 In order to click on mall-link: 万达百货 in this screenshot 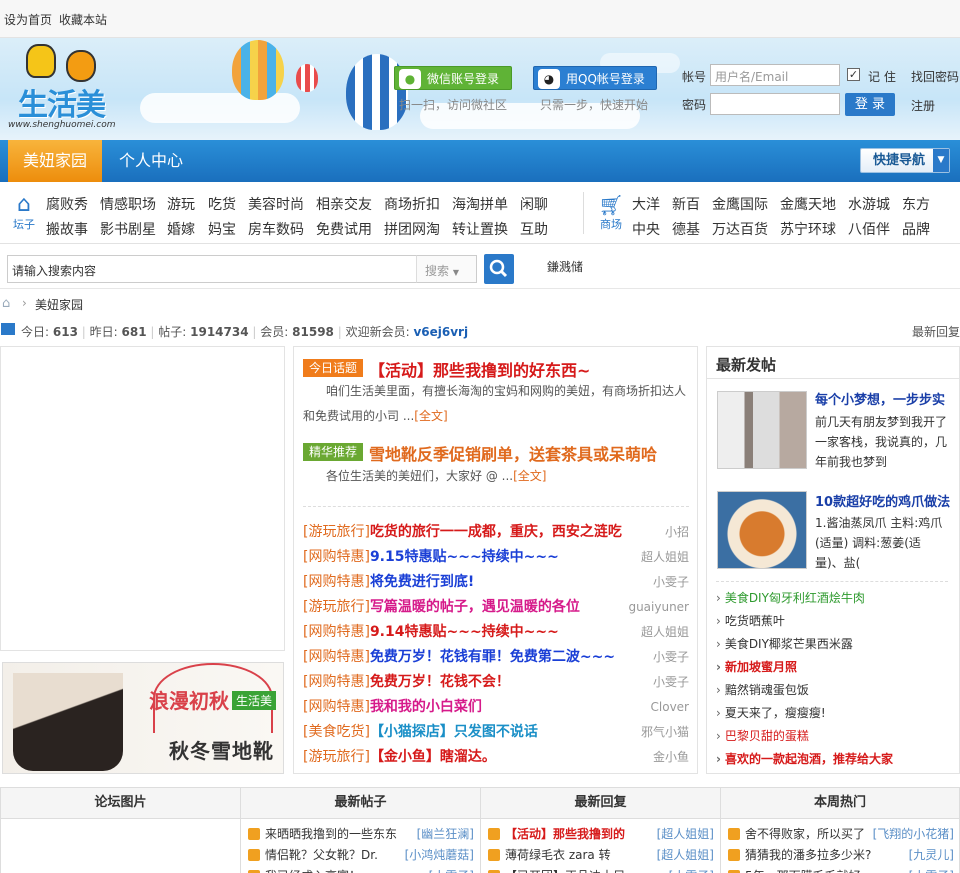, I will do `click(740, 229)`.